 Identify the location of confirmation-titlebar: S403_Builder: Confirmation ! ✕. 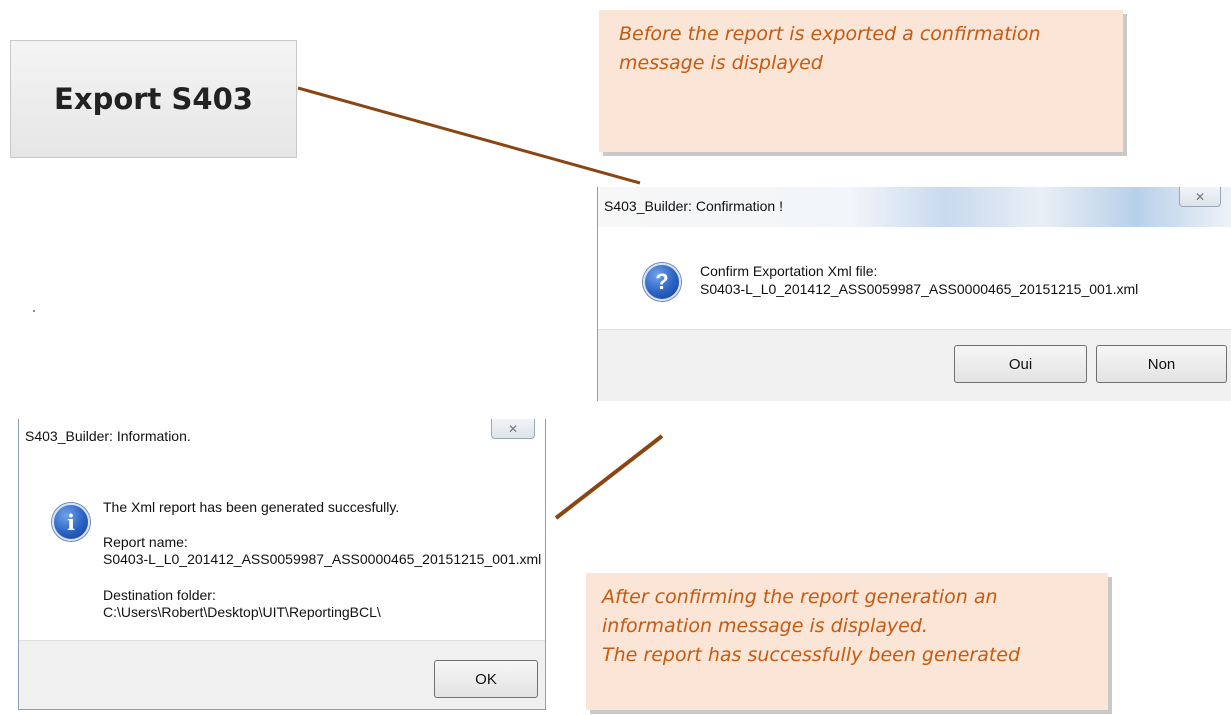
(914, 207).